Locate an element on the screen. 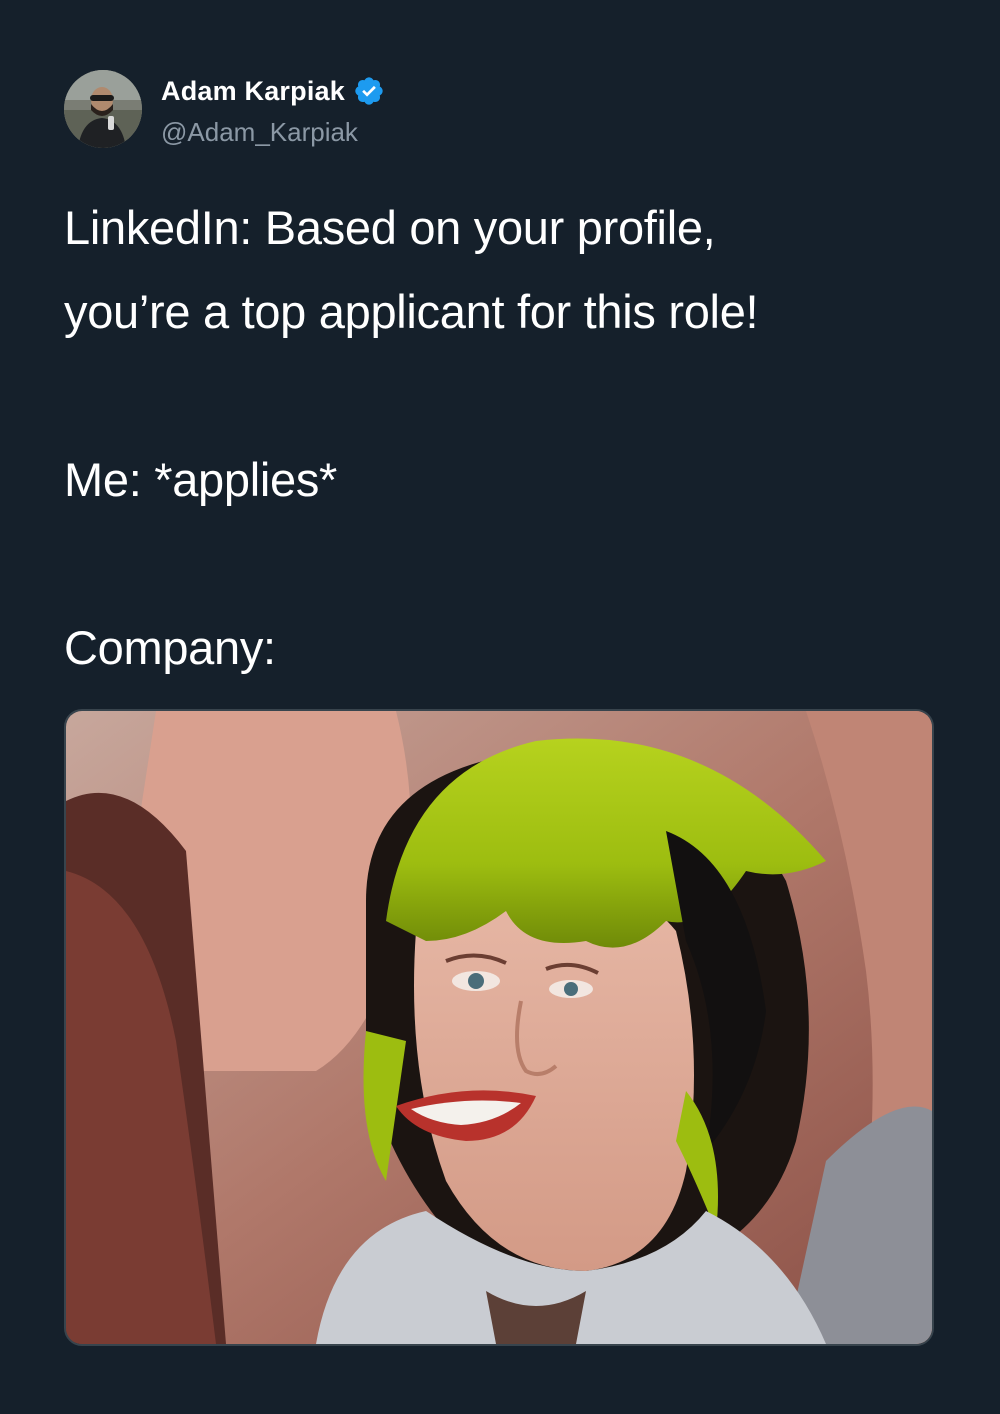 This screenshot has width=1000, height=1414. tweet-text-line: you’re a top applicant for this role! is located at coordinates (411, 311).